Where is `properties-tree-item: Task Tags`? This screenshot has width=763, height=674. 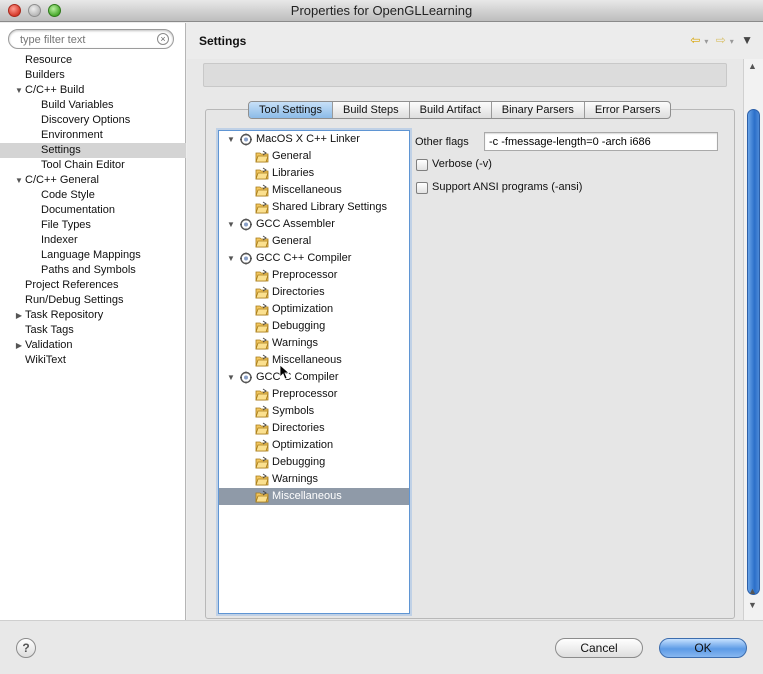 properties-tree-item: Task Tags is located at coordinates (93, 330).